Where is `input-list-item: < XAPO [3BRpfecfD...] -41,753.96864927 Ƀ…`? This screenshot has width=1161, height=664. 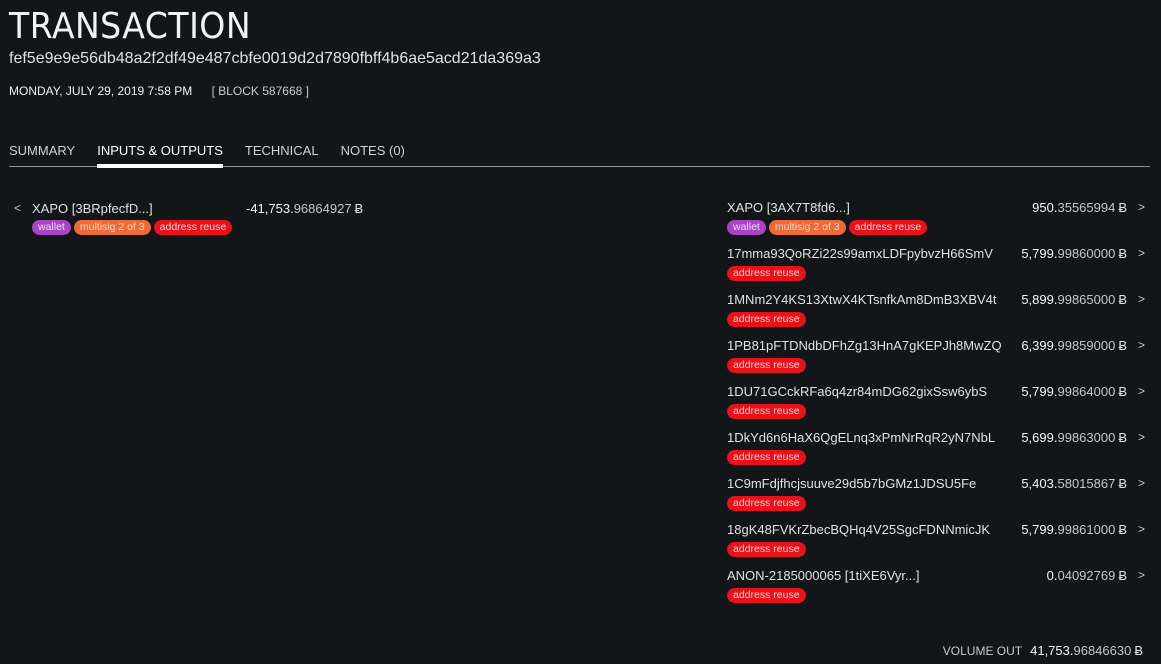 input-list-item: < XAPO [3BRpfecfD...] -41,753.96864927 Ƀ… is located at coordinates (194, 217).